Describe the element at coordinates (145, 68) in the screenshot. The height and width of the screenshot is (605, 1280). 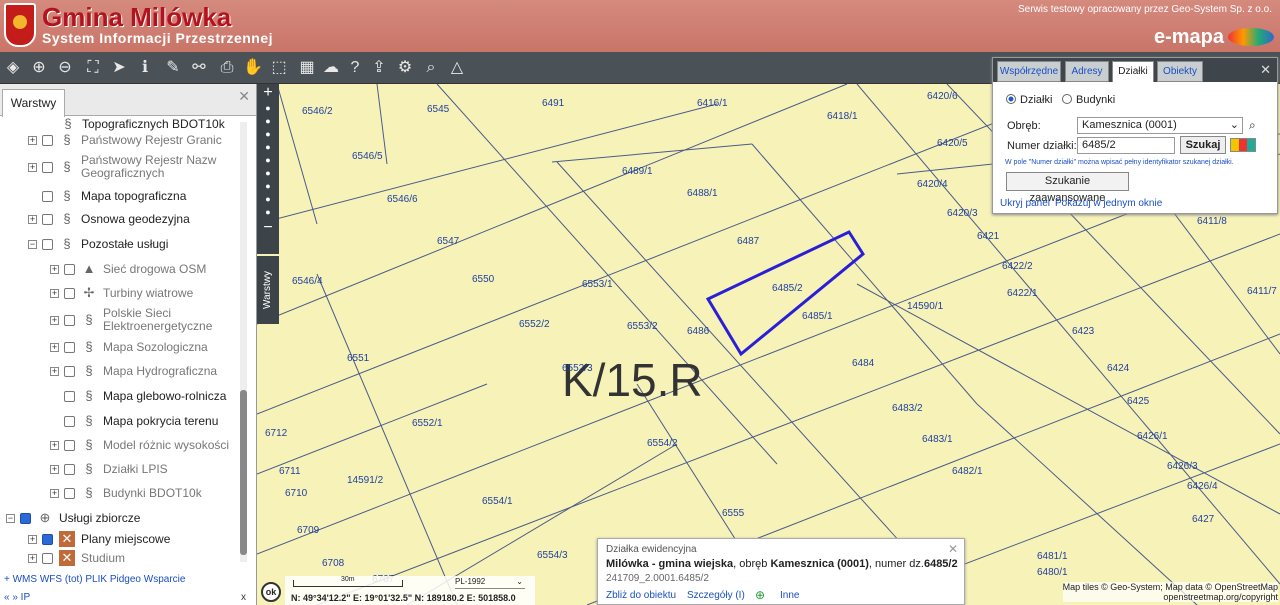
I see `info-icon: ℹ` at that location.